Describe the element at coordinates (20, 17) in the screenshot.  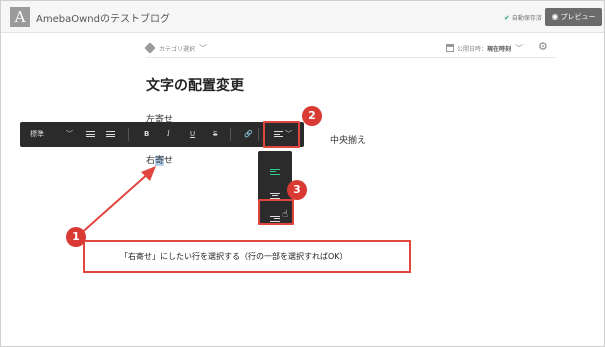
I see `site-logo: A` at that location.